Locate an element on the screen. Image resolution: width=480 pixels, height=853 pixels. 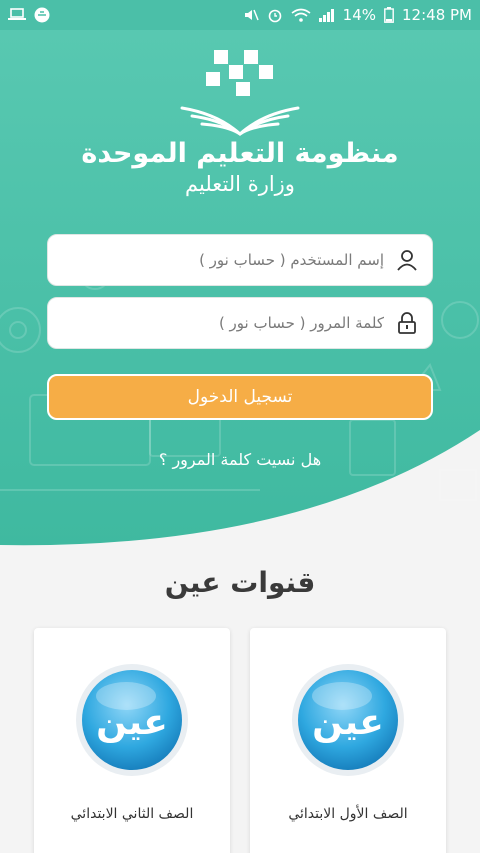
username-input is located at coordinates (222, 260).